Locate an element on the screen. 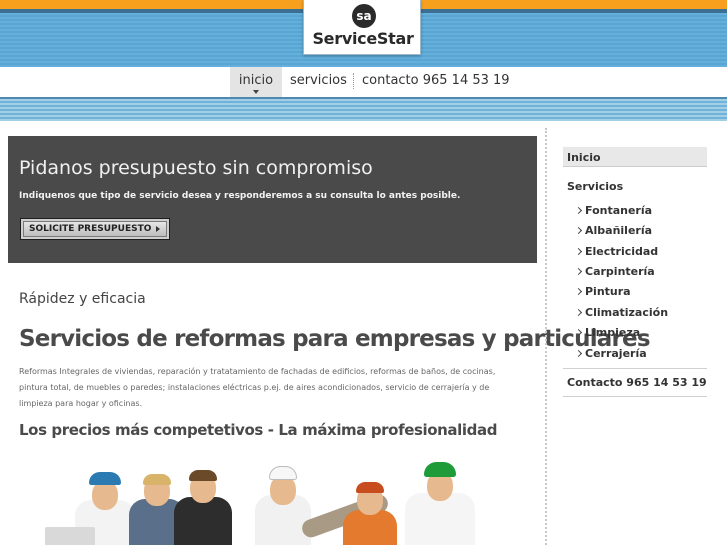  sidebar-item-electricidad: Electricidad is located at coordinates (616, 251).